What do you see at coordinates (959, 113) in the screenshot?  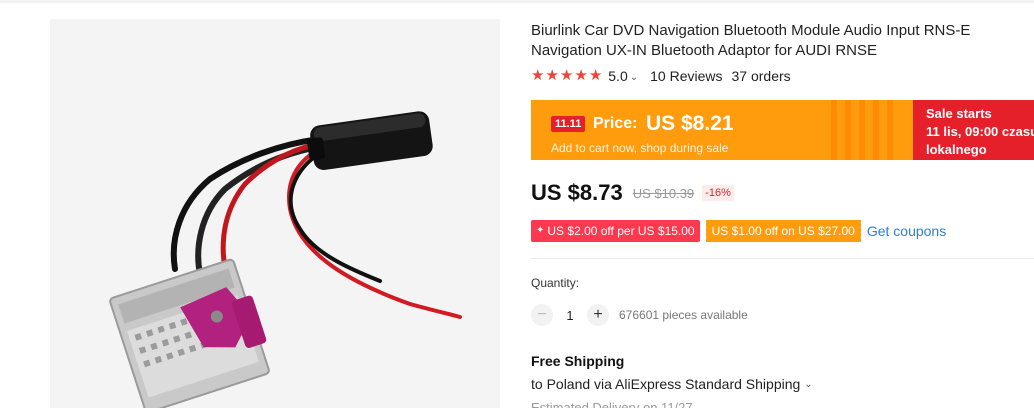 I see `sale-start-line1: Sale starts` at bounding box center [959, 113].